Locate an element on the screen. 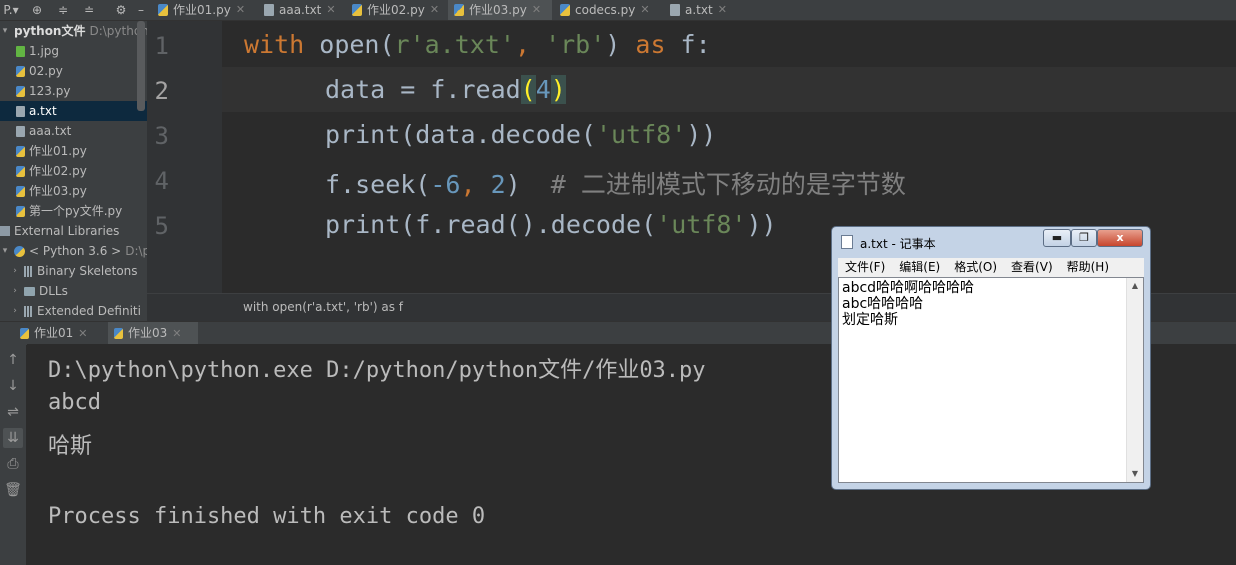 The image size is (1236, 565). tab-label: 作业01.py is located at coordinates (202, 10).